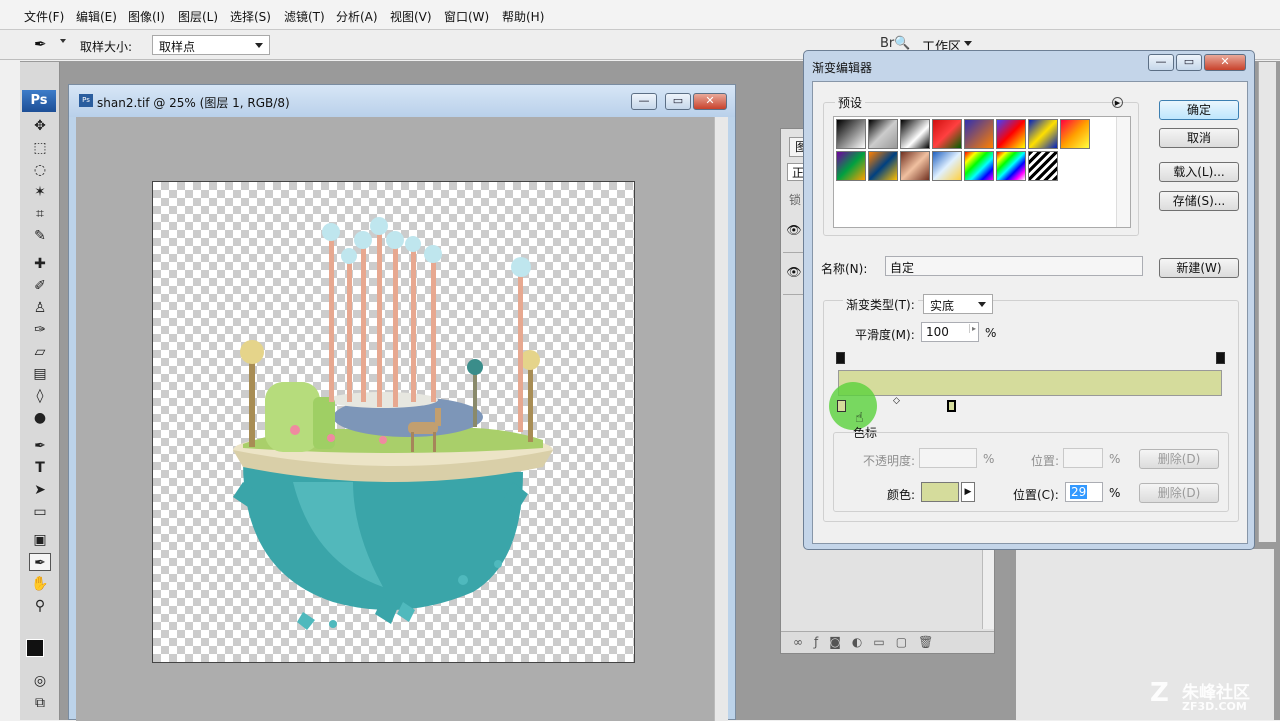  What do you see at coordinates (40, 396) in the screenshot?
I see `blur-tool-icon: ◊` at bounding box center [40, 396].